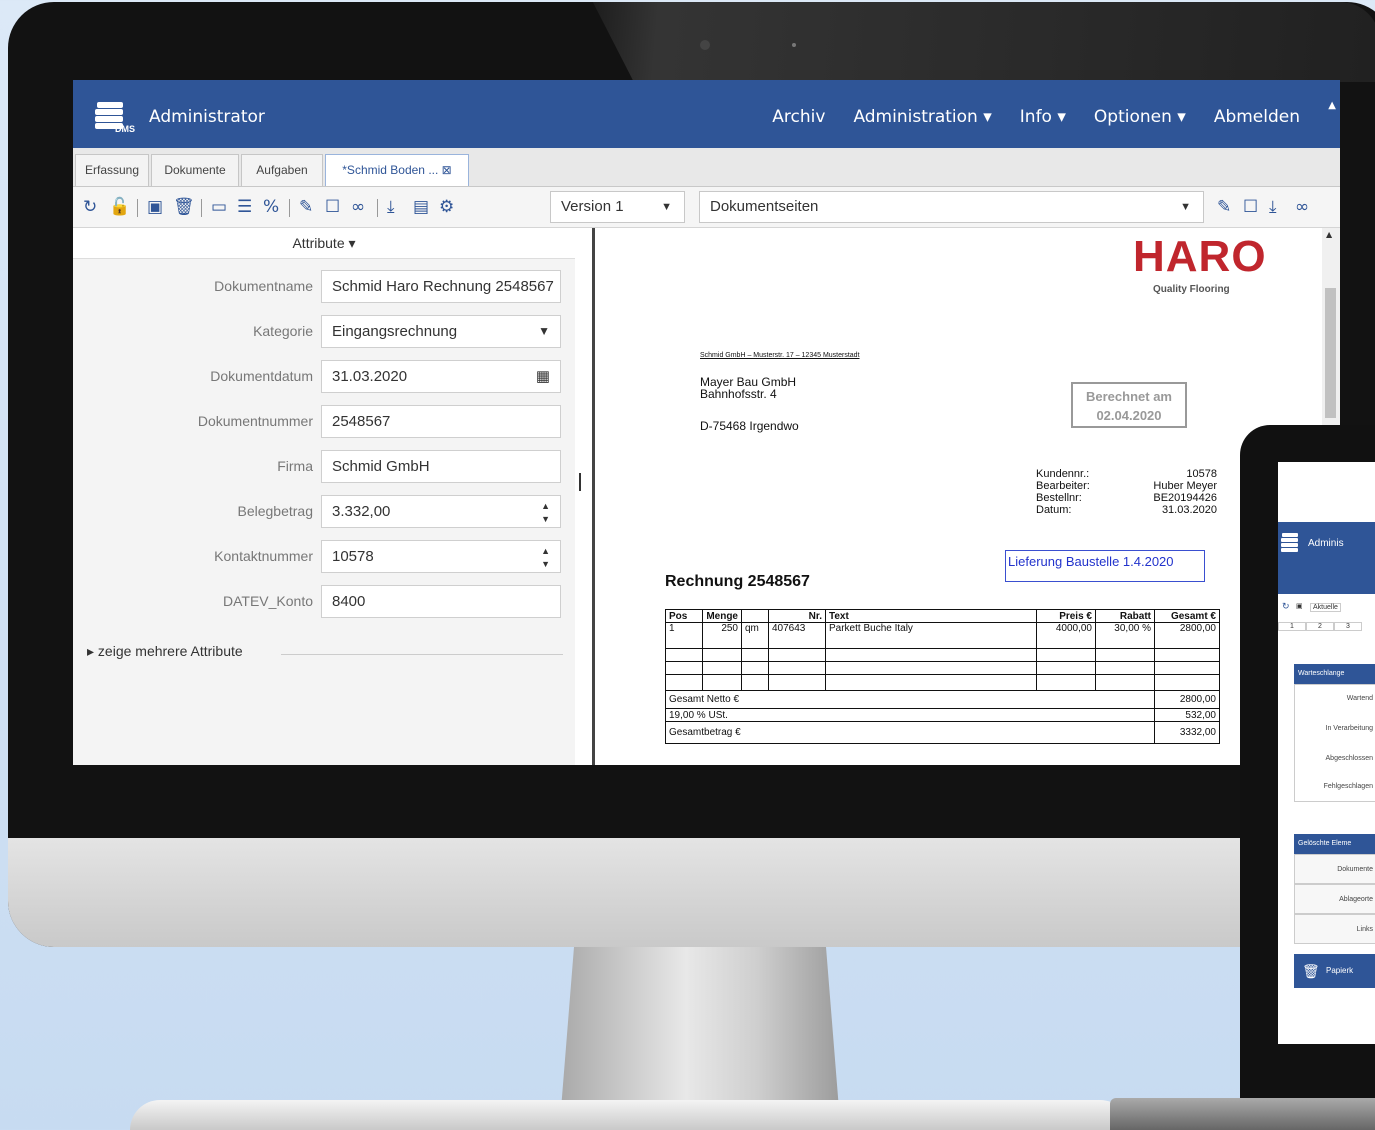  I want to click on panel-splitter, so click(584, 496).